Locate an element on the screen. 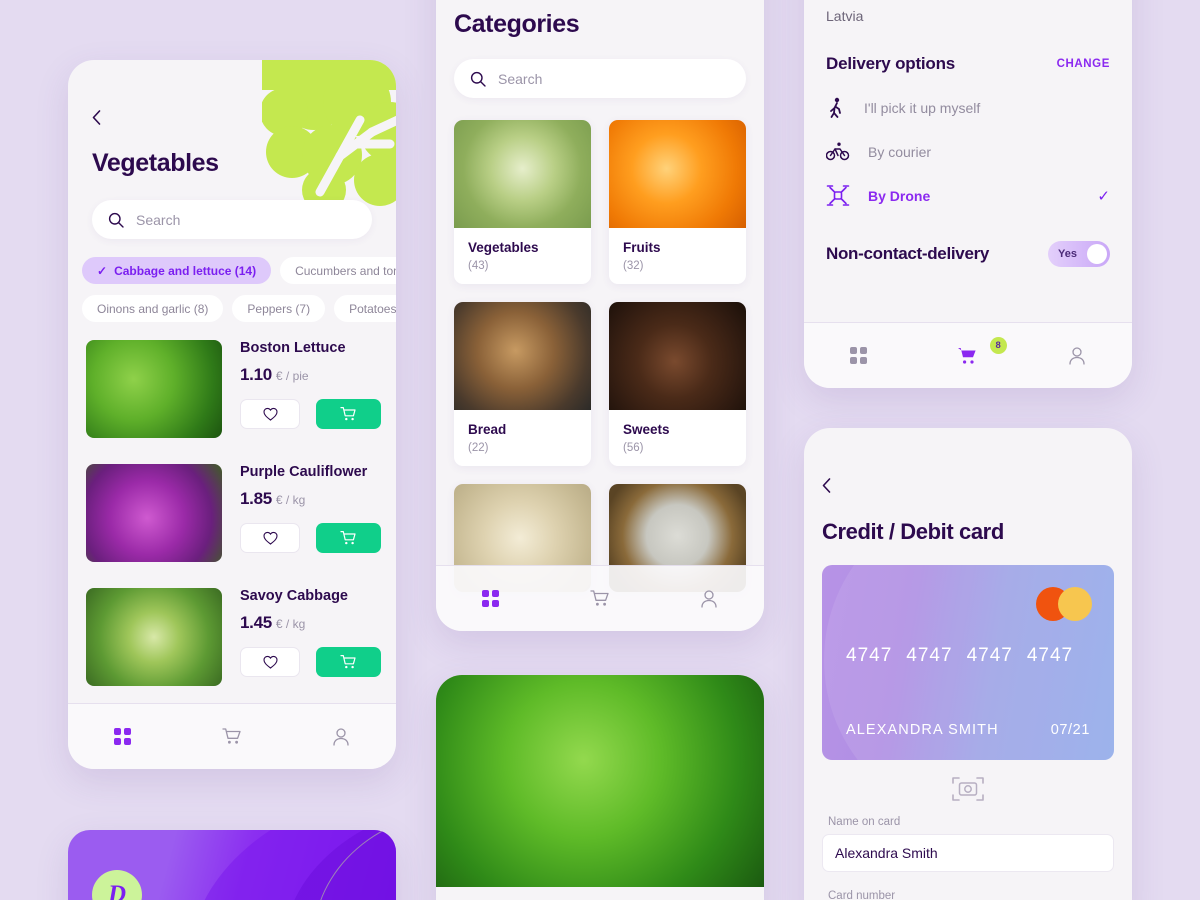 Image resolution: width=1200 pixels, height=900 pixels. user-icon is located at coordinates (1077, 356).